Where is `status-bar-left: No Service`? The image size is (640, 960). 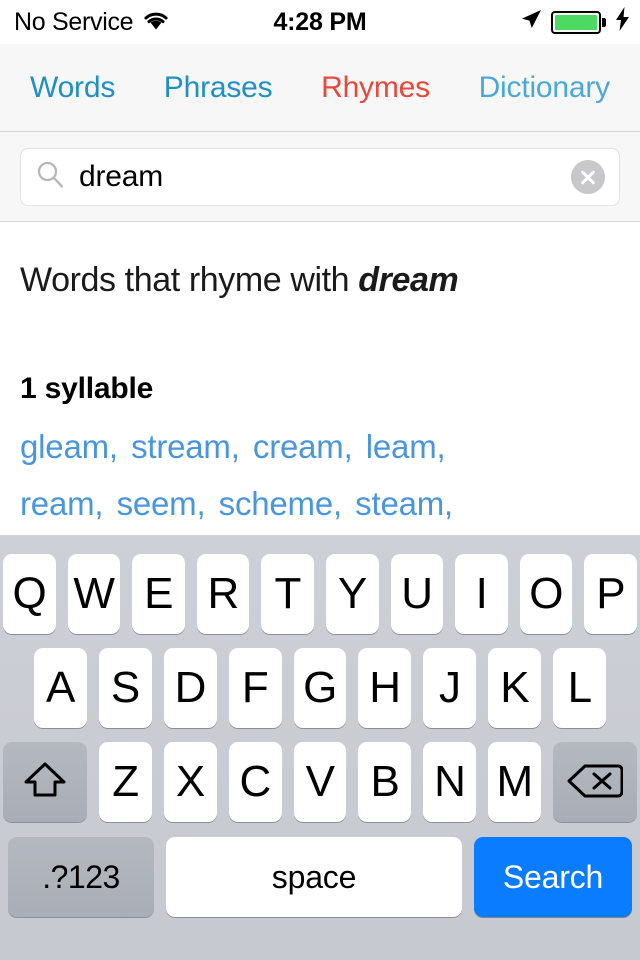
status-bar-left: No Service is located at coordinates (92, 22).